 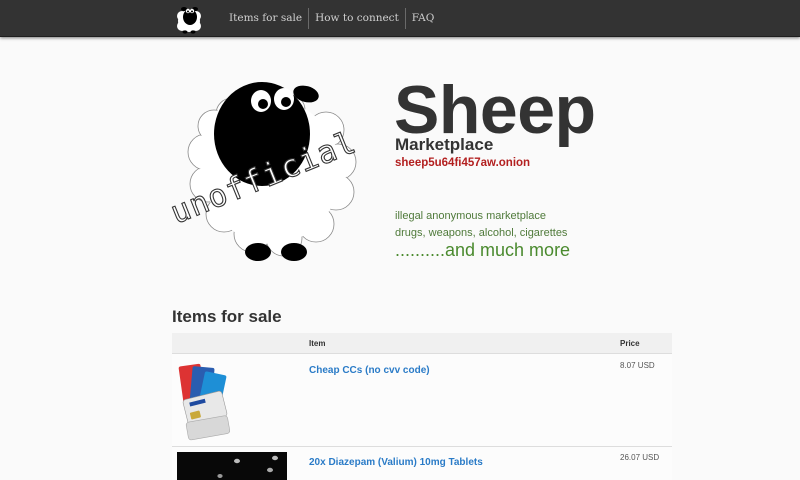 What do you see at coordinates (637, 365) in the screenshot?
I see `item-price: 8.07 USD` at bounding box center [637, 365].